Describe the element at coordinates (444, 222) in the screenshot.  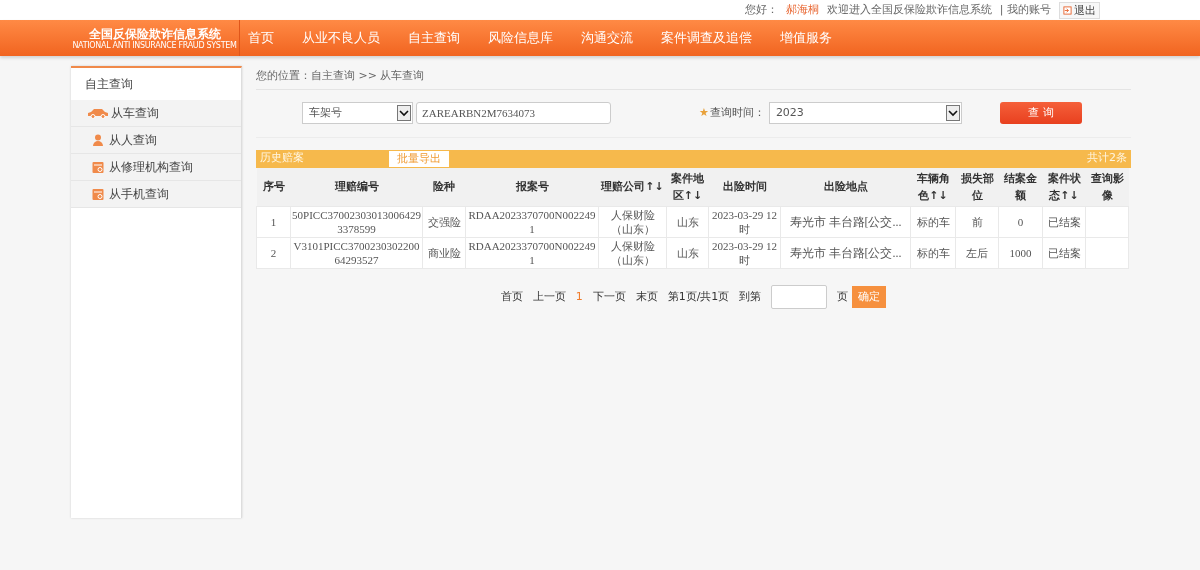
I see `table-cell: 交强险` at that location.